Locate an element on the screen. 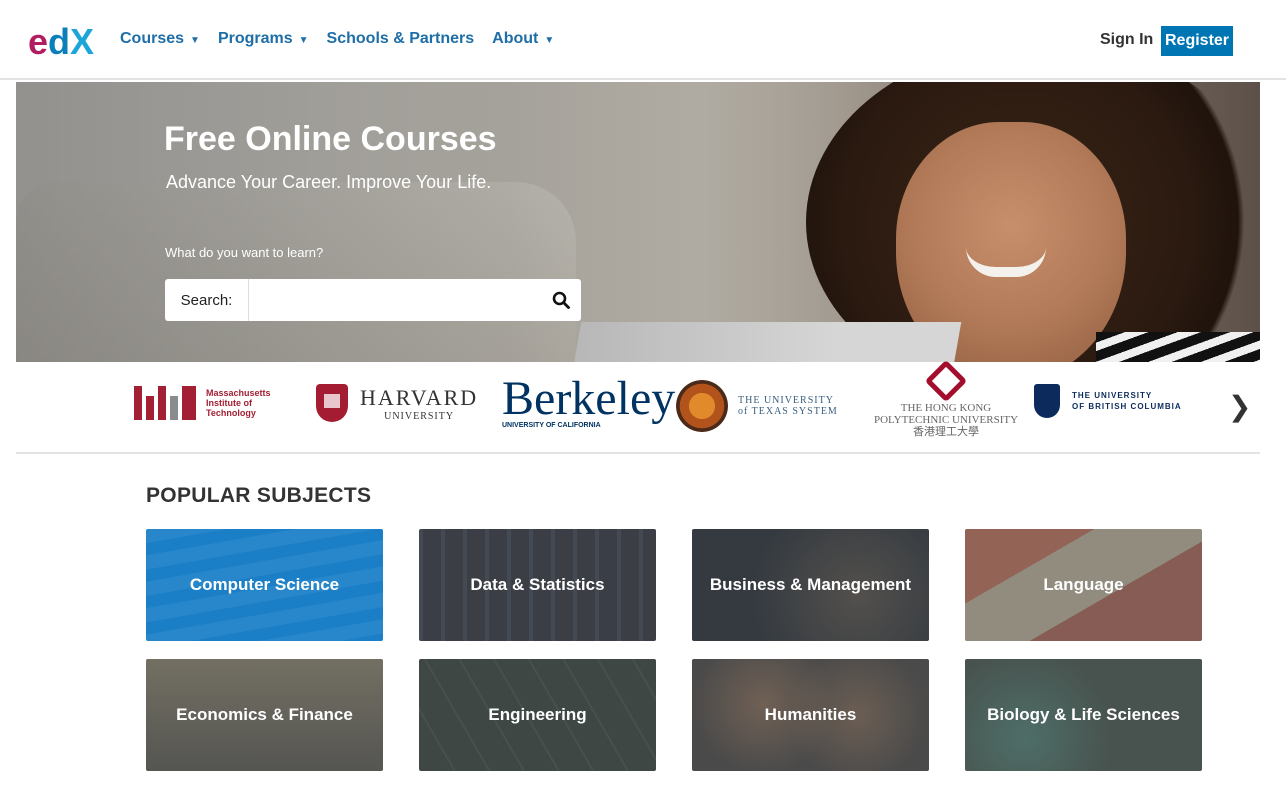  subject-tile-language: Language is located at coordinates (1083, 585).